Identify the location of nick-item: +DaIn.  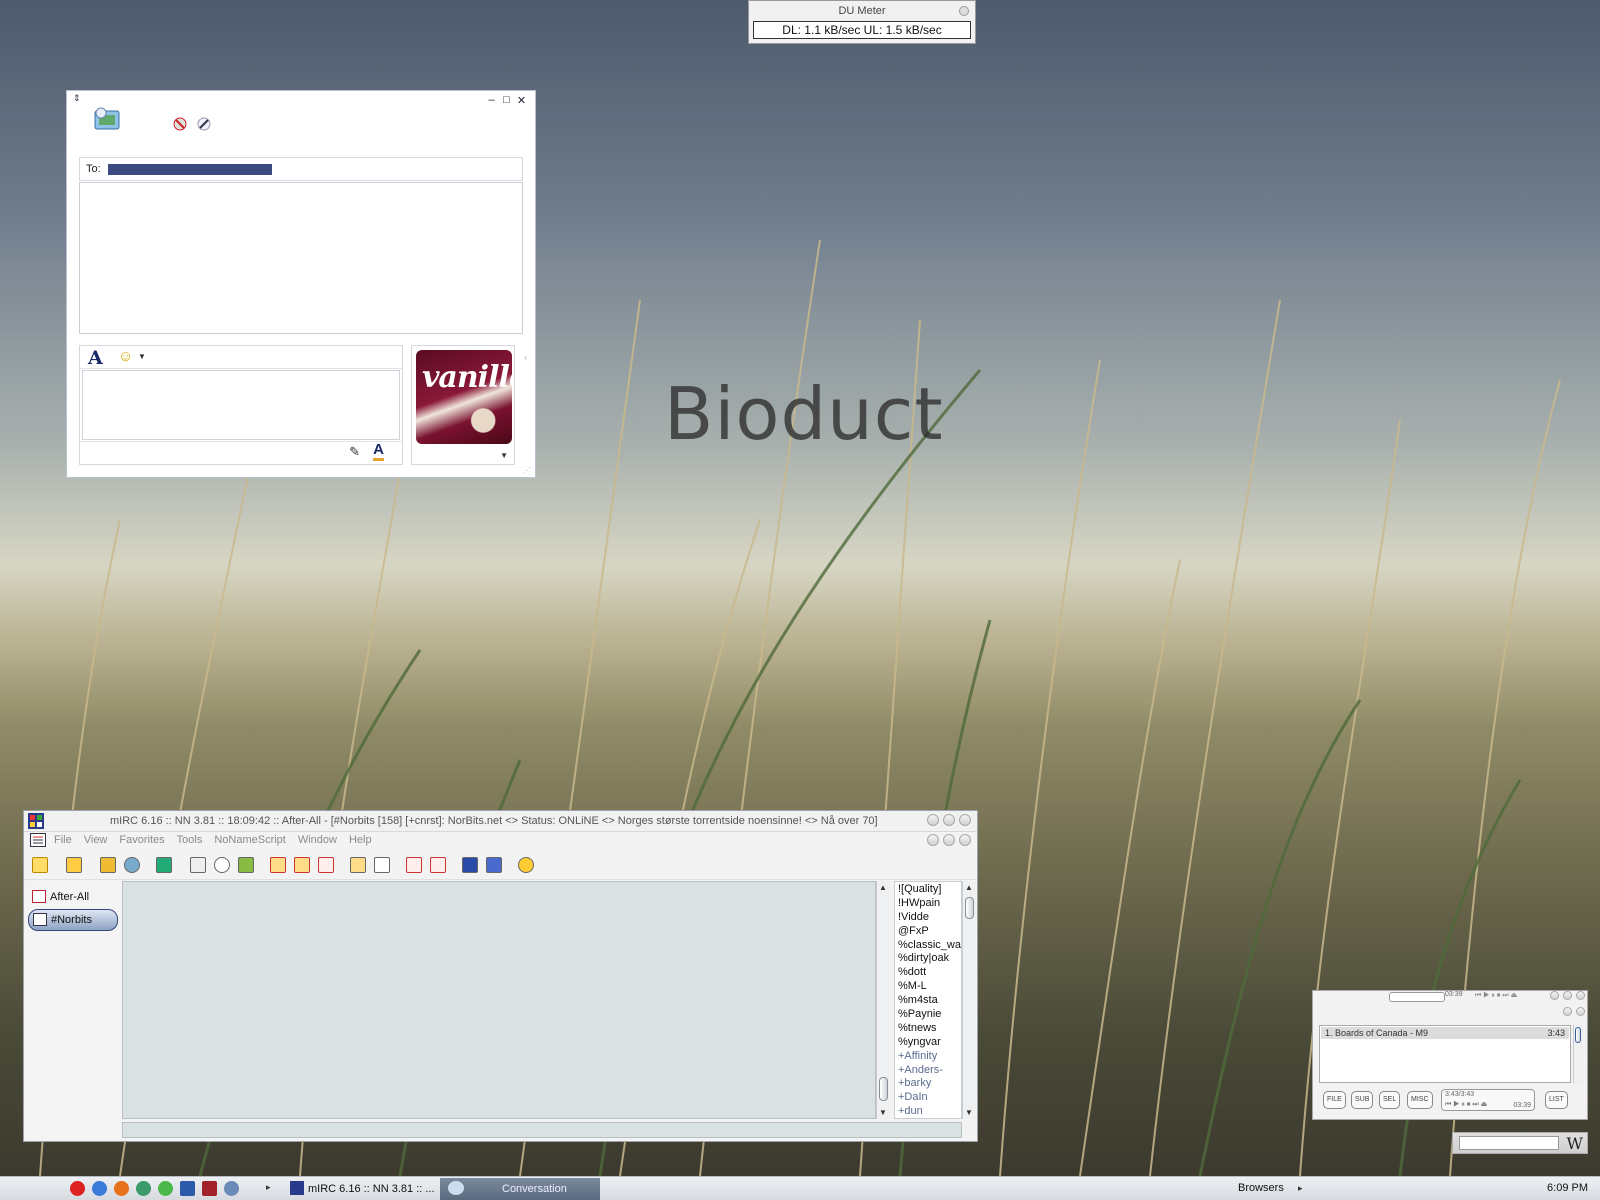
(928, 1097).